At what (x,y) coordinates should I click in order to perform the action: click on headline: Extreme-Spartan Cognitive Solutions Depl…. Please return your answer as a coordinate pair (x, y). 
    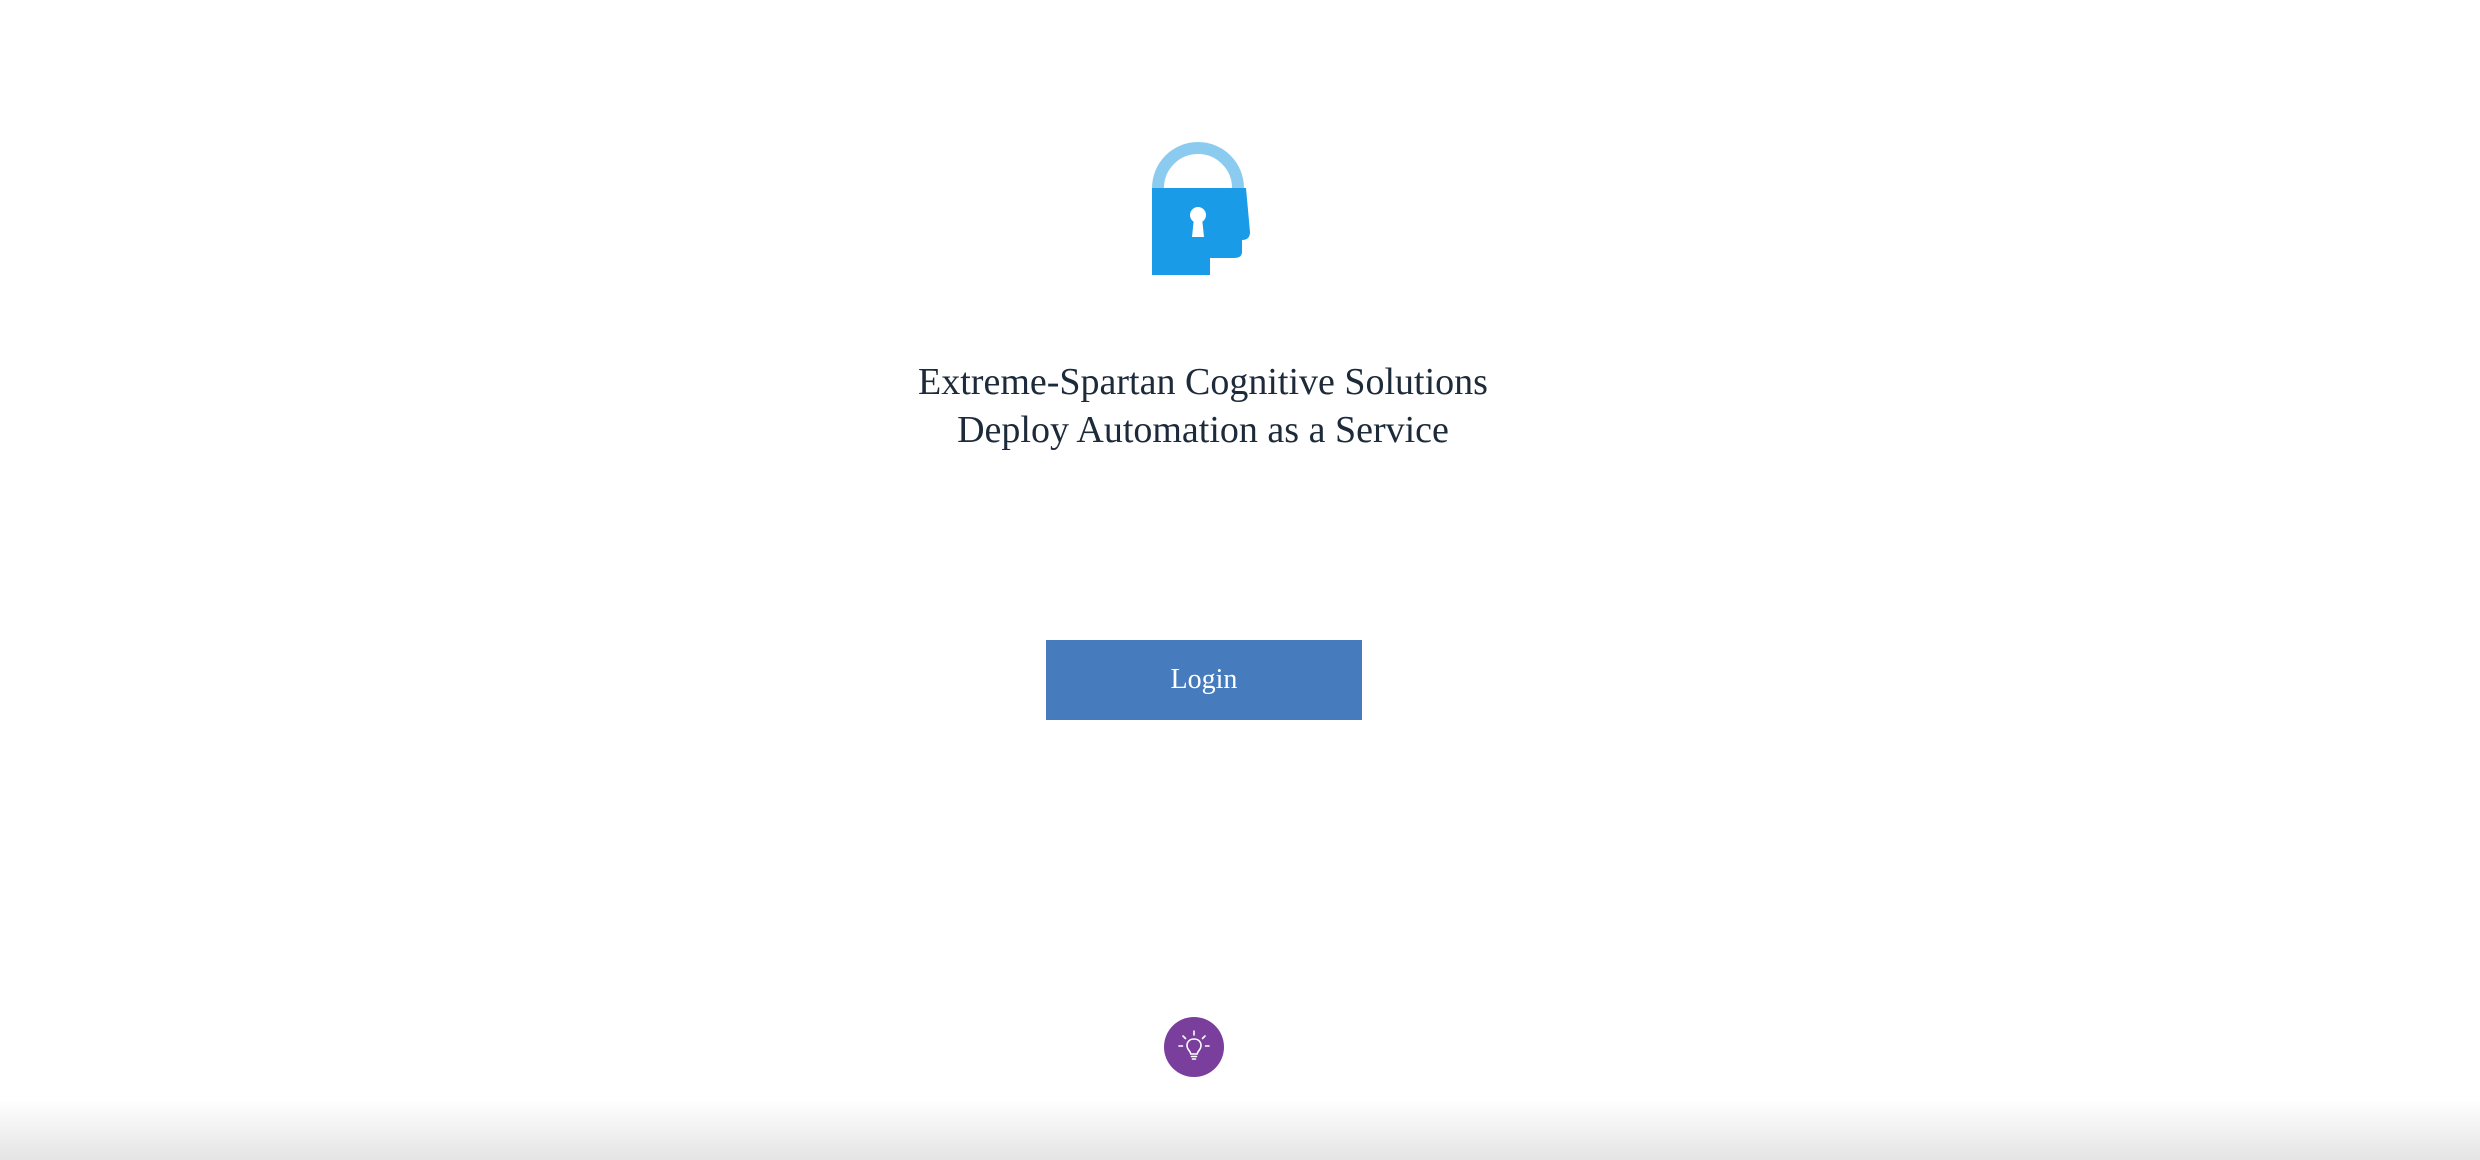
    Looking at the image, I should click on (1203, 406).